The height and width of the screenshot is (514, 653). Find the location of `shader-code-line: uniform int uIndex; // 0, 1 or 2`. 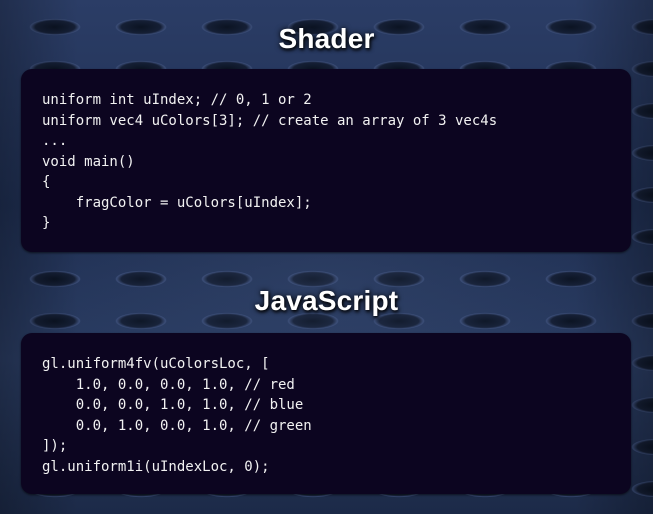

shader-code-line: uniform int uIndex; // 0, 1 or 2 is located at coordinates (177, 100).